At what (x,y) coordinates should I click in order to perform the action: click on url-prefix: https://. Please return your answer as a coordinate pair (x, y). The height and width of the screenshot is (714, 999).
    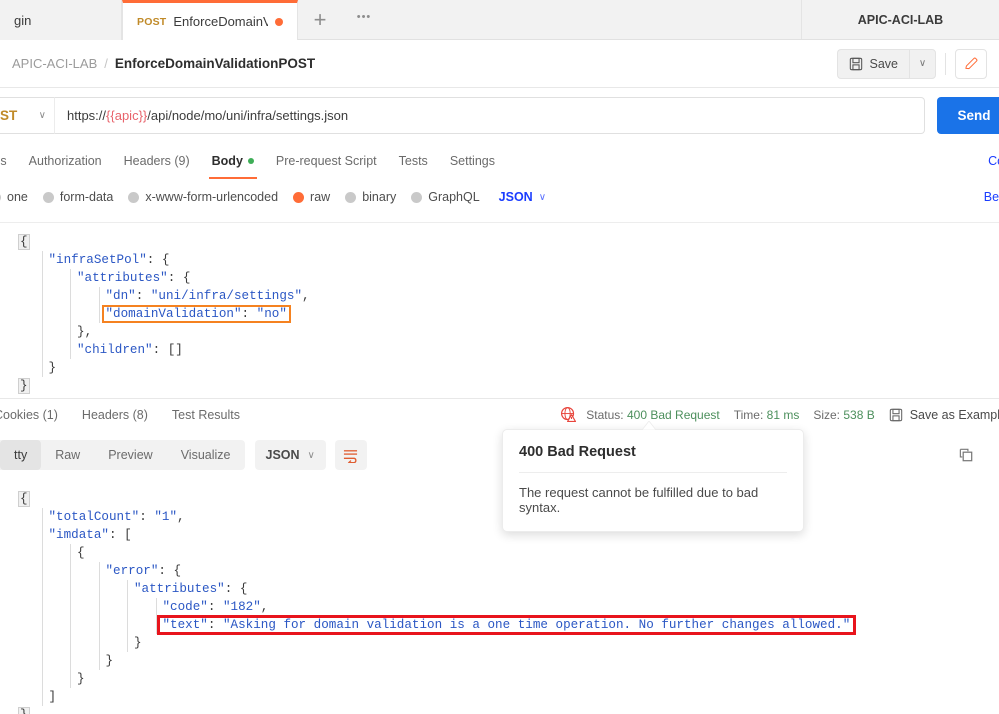
    Looking at the image, I should click on (87, 115).